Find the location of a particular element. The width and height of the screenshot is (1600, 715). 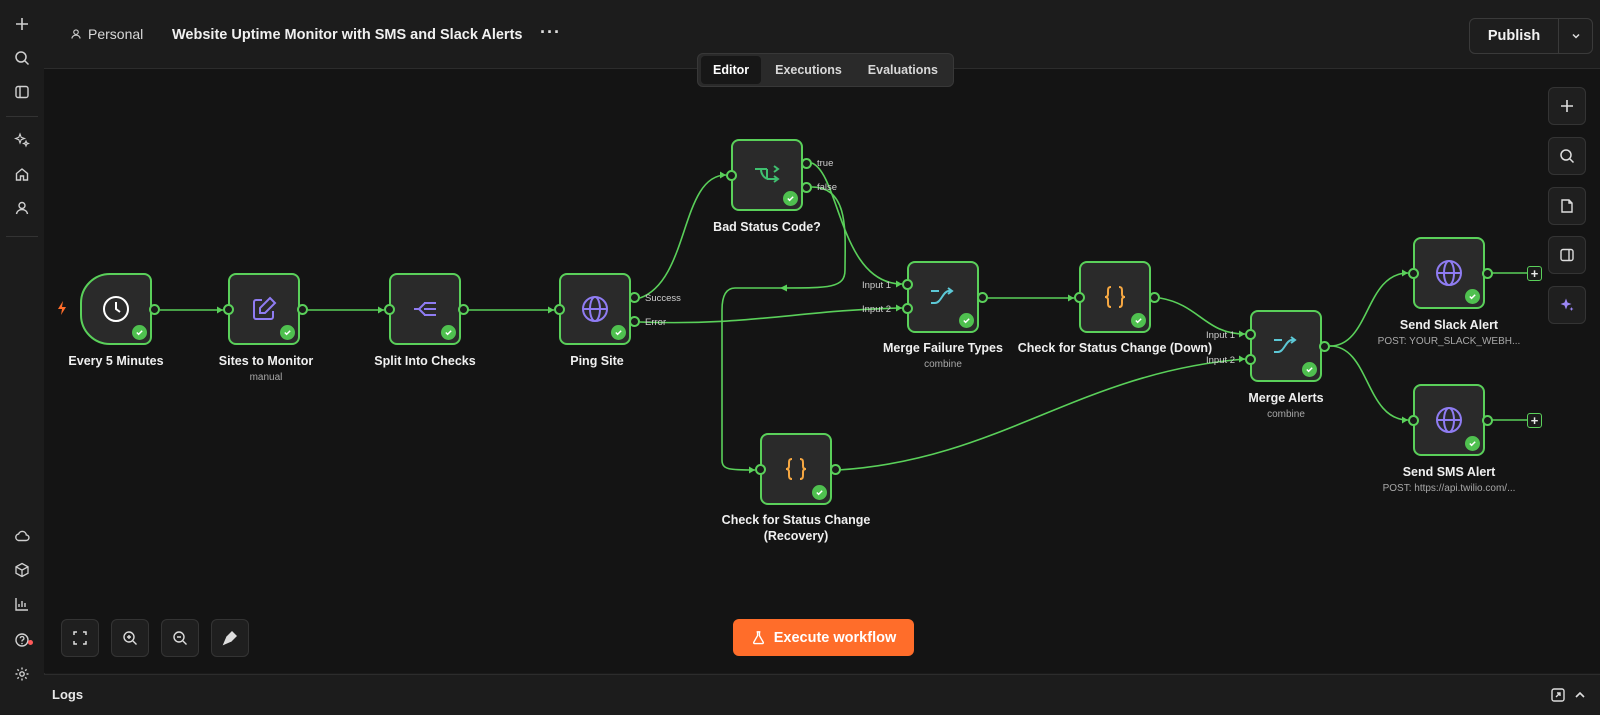

node-label: Check for Status Change (Down) is located at coordinates (1115, 348).